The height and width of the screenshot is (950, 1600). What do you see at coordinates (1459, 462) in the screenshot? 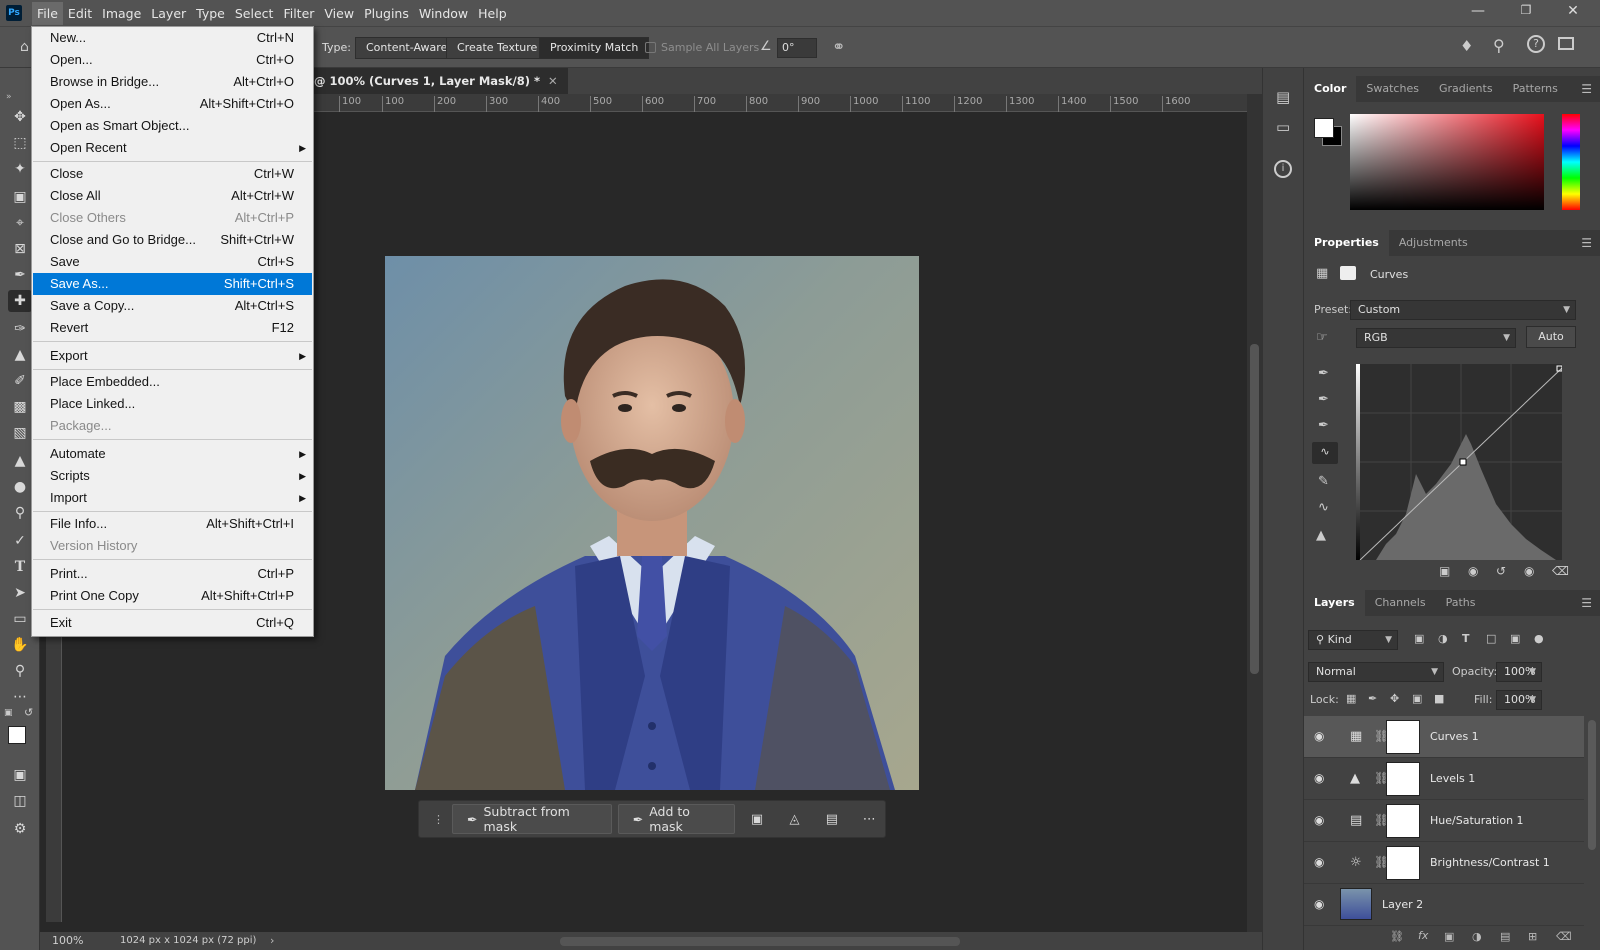
I see `curves-graph` at bounding box center [1459, 462].